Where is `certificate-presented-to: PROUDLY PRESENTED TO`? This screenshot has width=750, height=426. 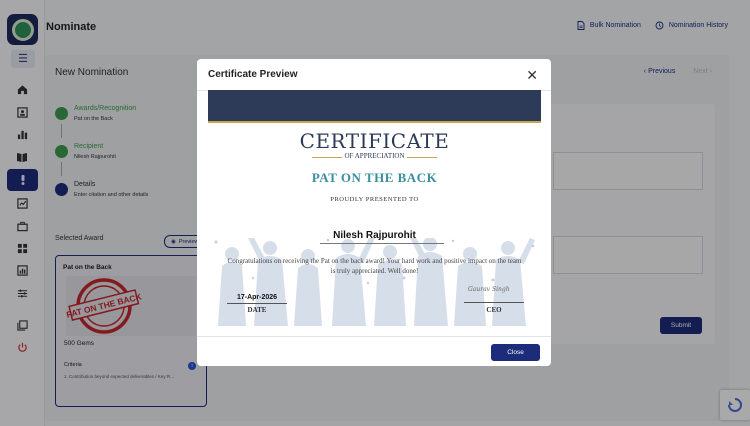 certificate-presented-to: PROUDLY PRESENTED TO is located at coordinates (374, 199).